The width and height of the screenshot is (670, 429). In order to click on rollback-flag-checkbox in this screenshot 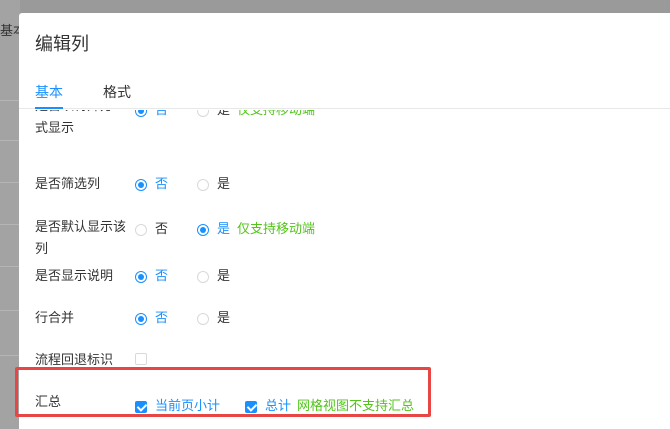, I will do `click(141, 359)`.